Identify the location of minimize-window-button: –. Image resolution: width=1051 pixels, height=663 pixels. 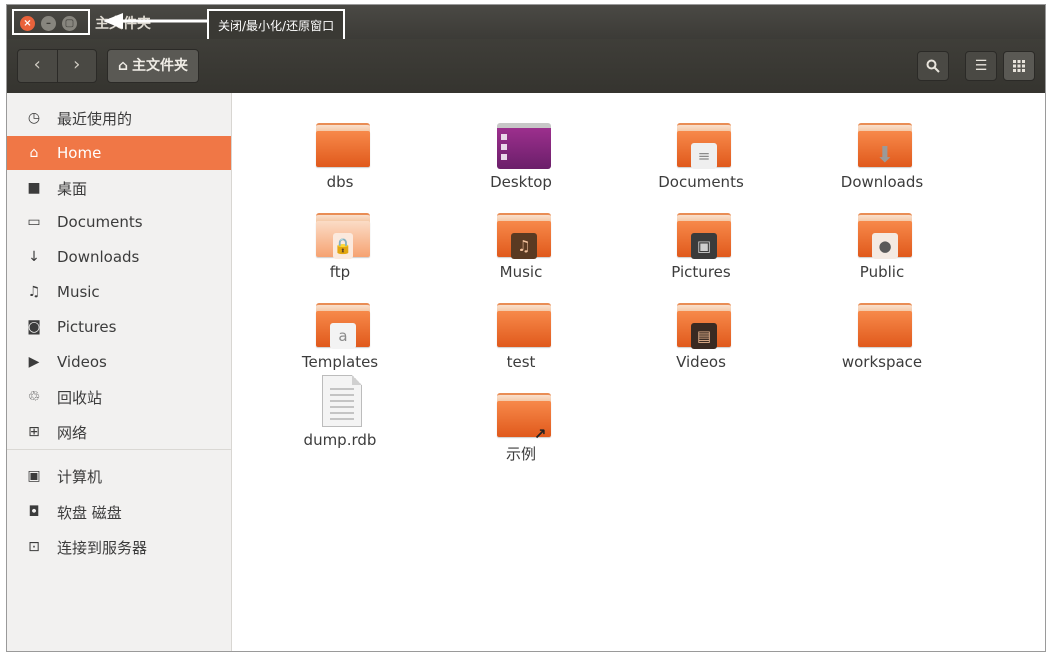
(48, 23).